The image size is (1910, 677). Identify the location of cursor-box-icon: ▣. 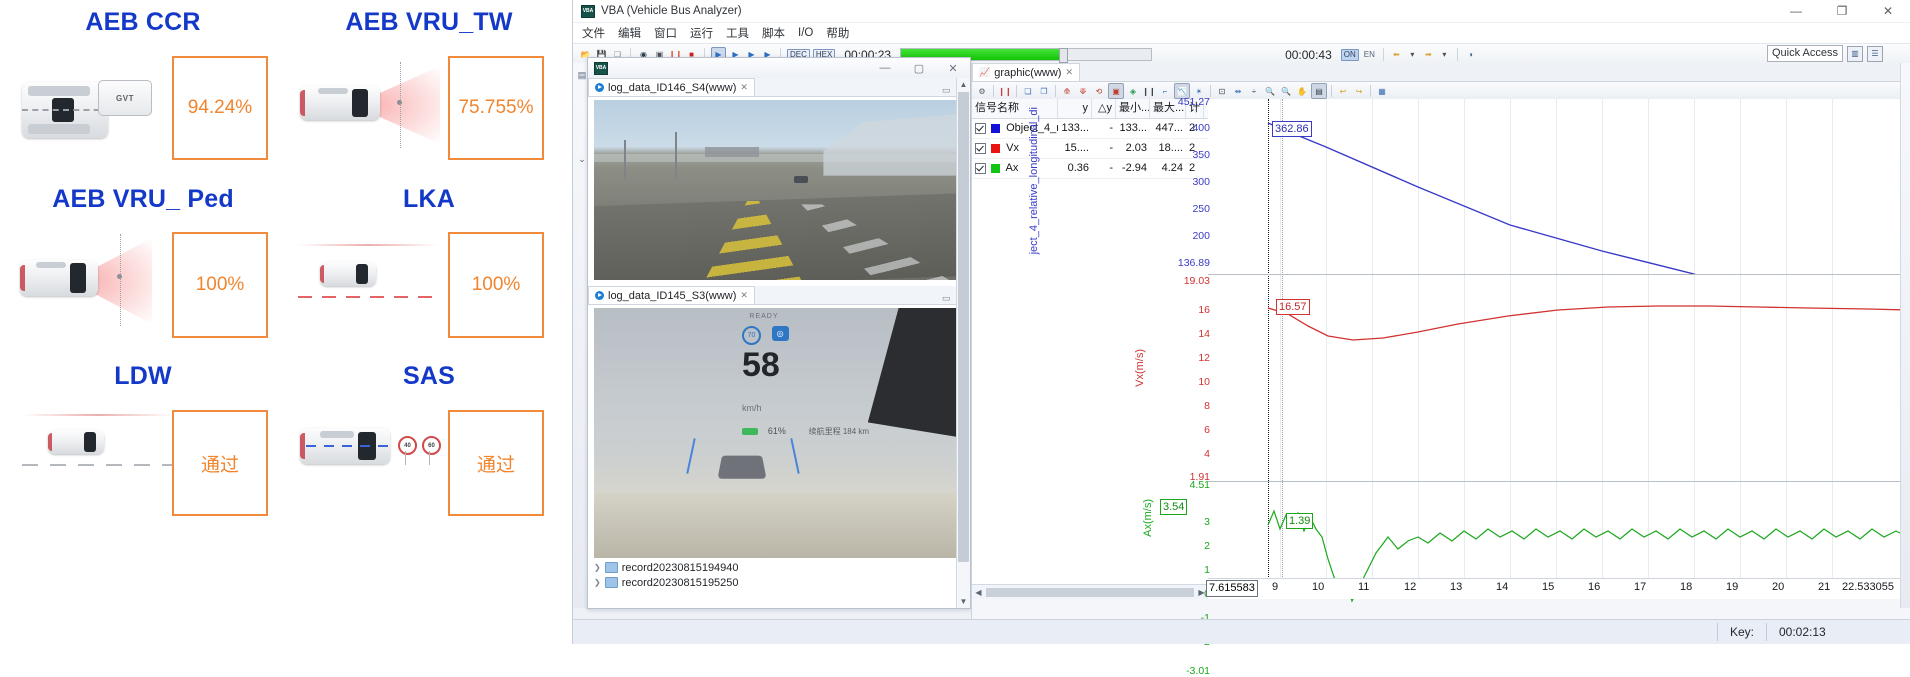
(1116, 91).